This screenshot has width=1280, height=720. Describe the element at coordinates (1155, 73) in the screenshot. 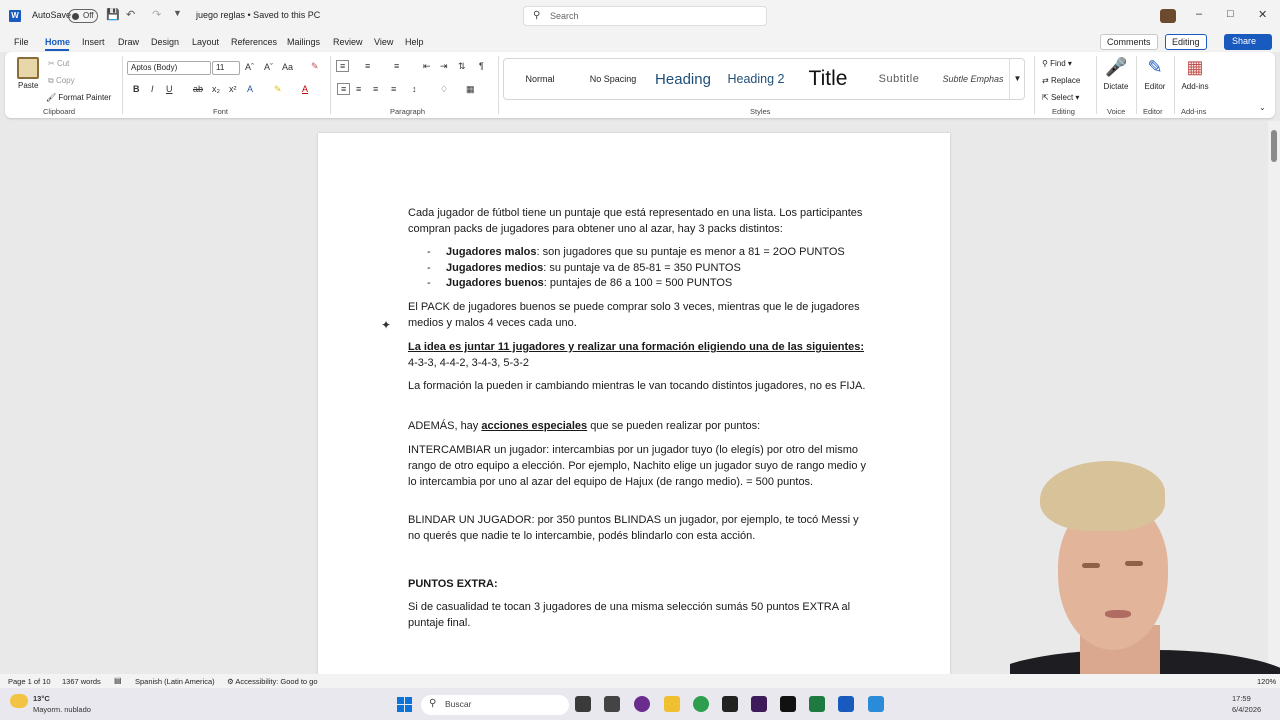

I see `editor-button: ✎ Editor` at that location.